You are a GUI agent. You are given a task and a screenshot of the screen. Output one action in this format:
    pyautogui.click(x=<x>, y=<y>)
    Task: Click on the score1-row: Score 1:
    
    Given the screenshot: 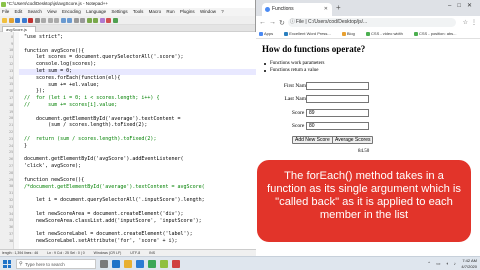 What is the action you would take?
    pyautogui.click(x=368, y=114)
    